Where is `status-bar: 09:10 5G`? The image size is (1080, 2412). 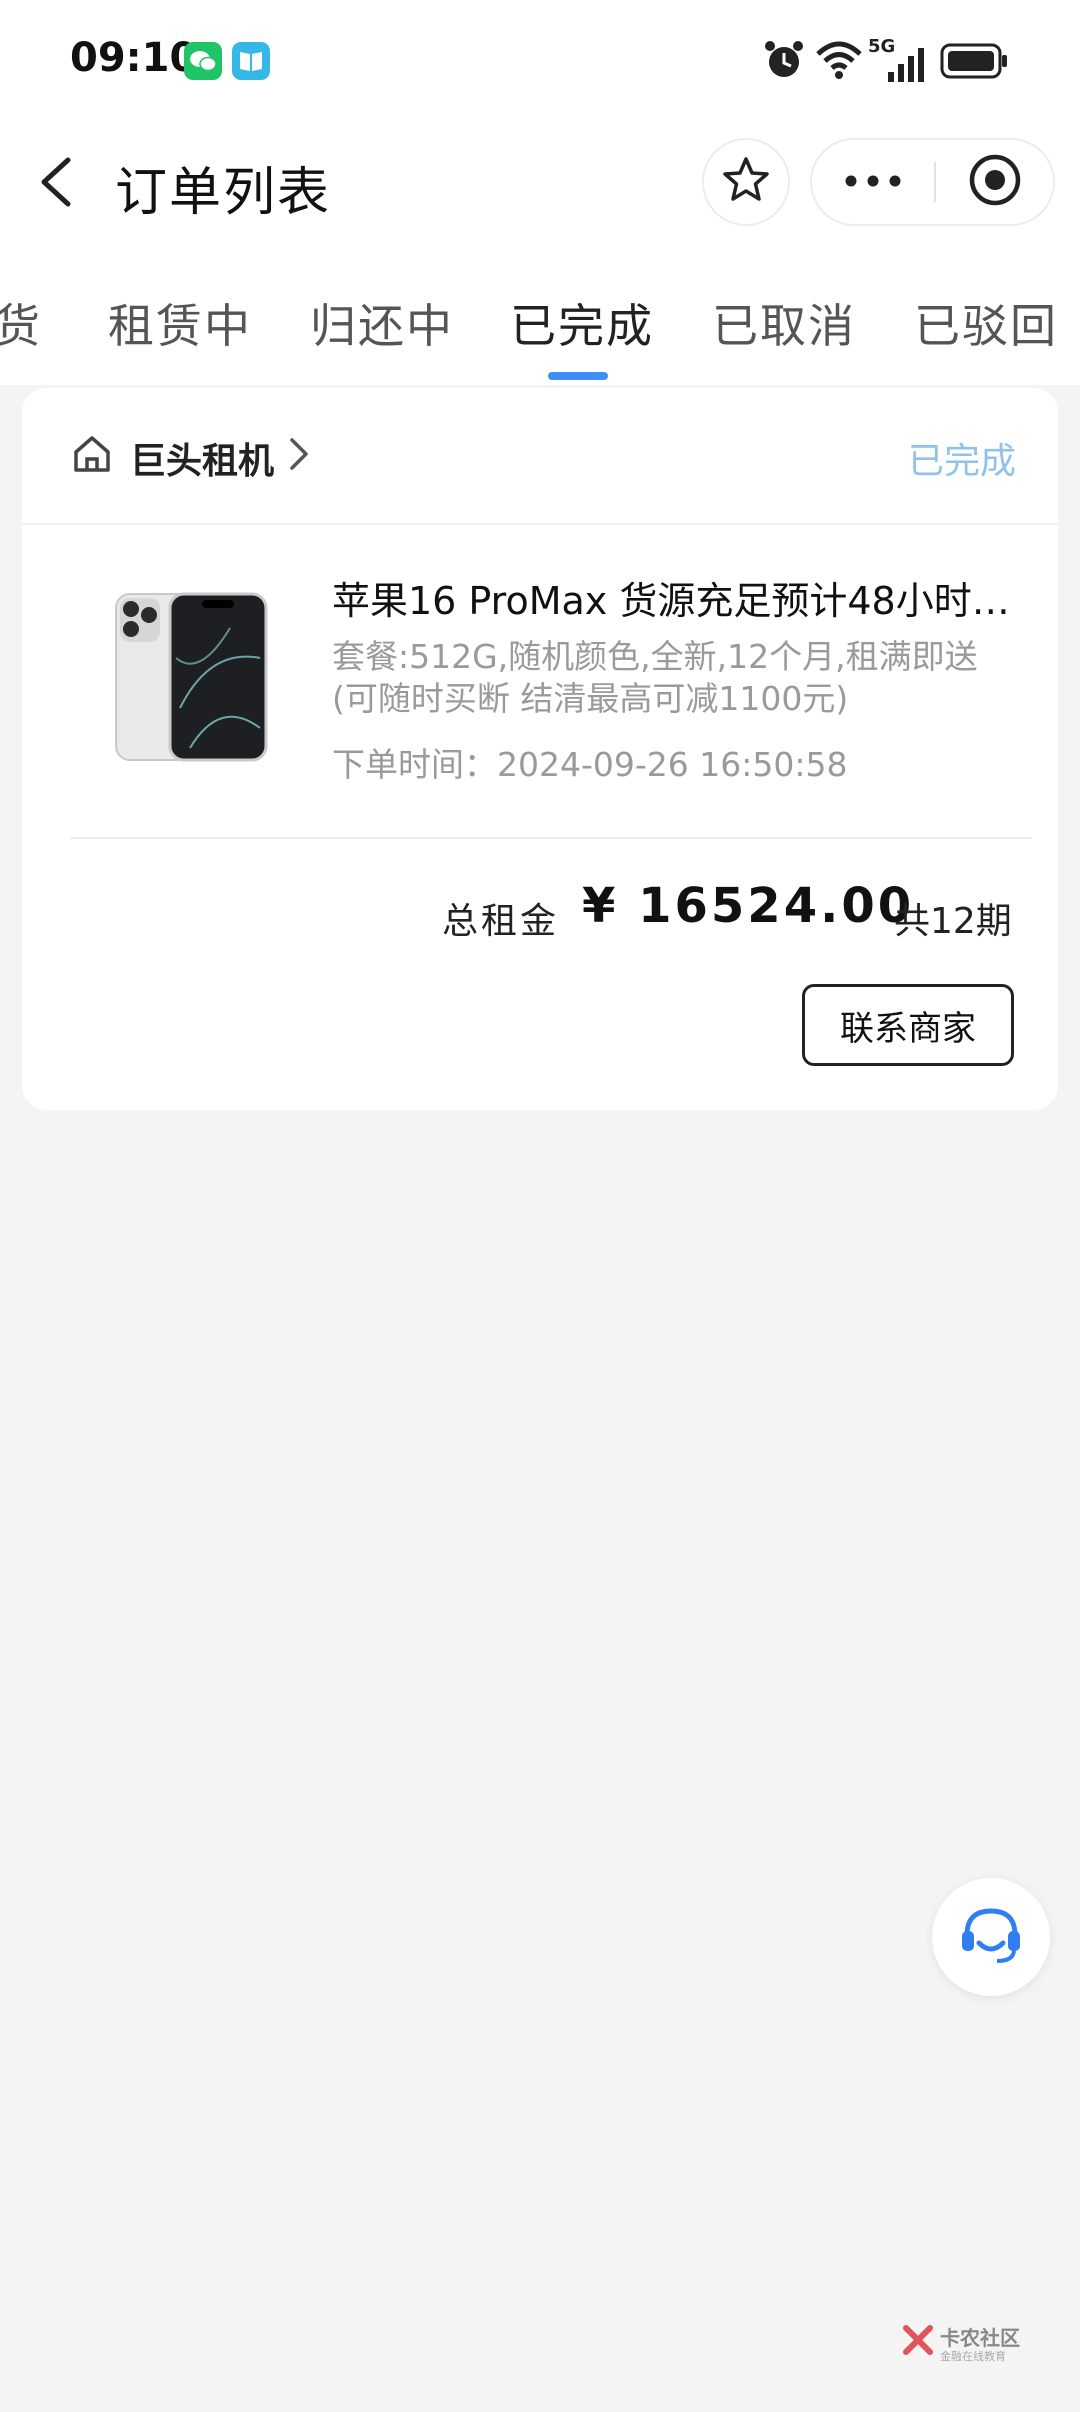 status-bar: 09:10 5G is located at coordinates (540, 60).